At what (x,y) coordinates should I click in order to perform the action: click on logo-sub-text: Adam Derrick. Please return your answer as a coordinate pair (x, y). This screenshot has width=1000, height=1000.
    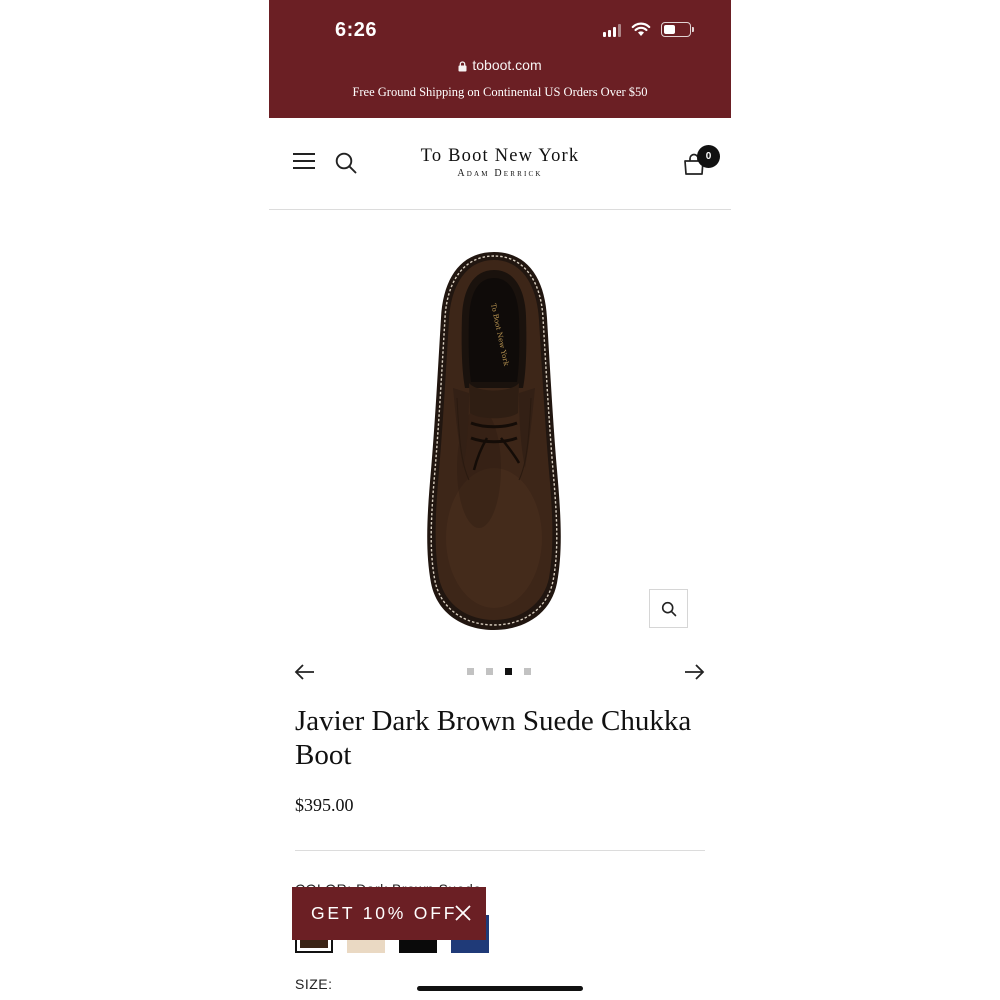
    Looking at the image, I should click on (500, 173).